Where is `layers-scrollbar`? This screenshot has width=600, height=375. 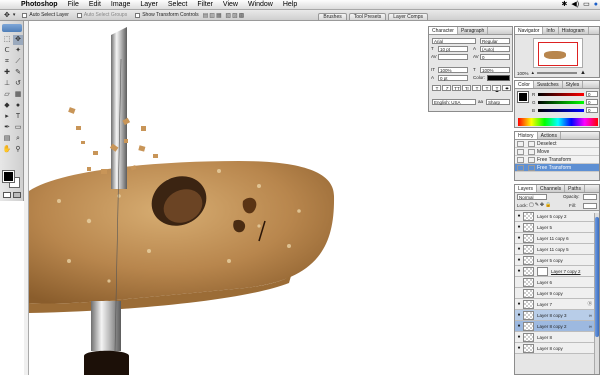 layers-scrollbar is located at coordinates (596, 293).